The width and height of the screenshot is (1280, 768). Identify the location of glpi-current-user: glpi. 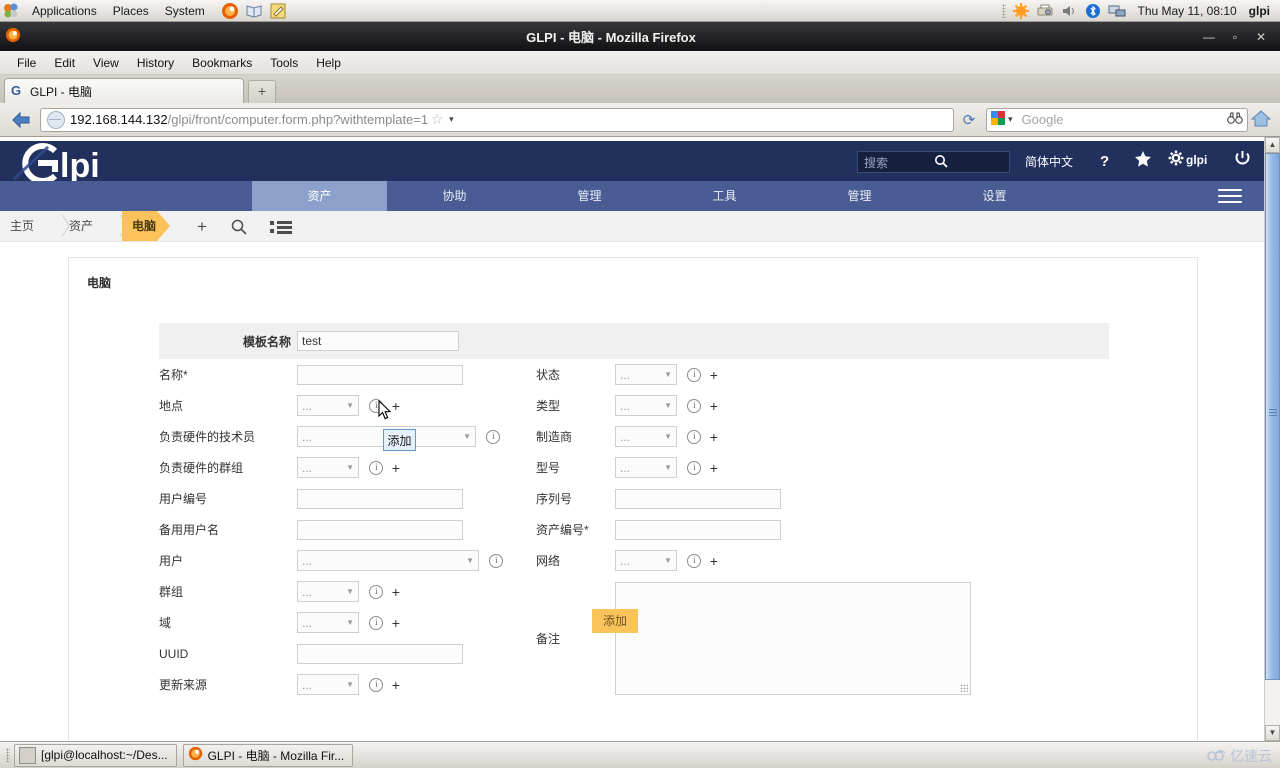
(1196, 160).